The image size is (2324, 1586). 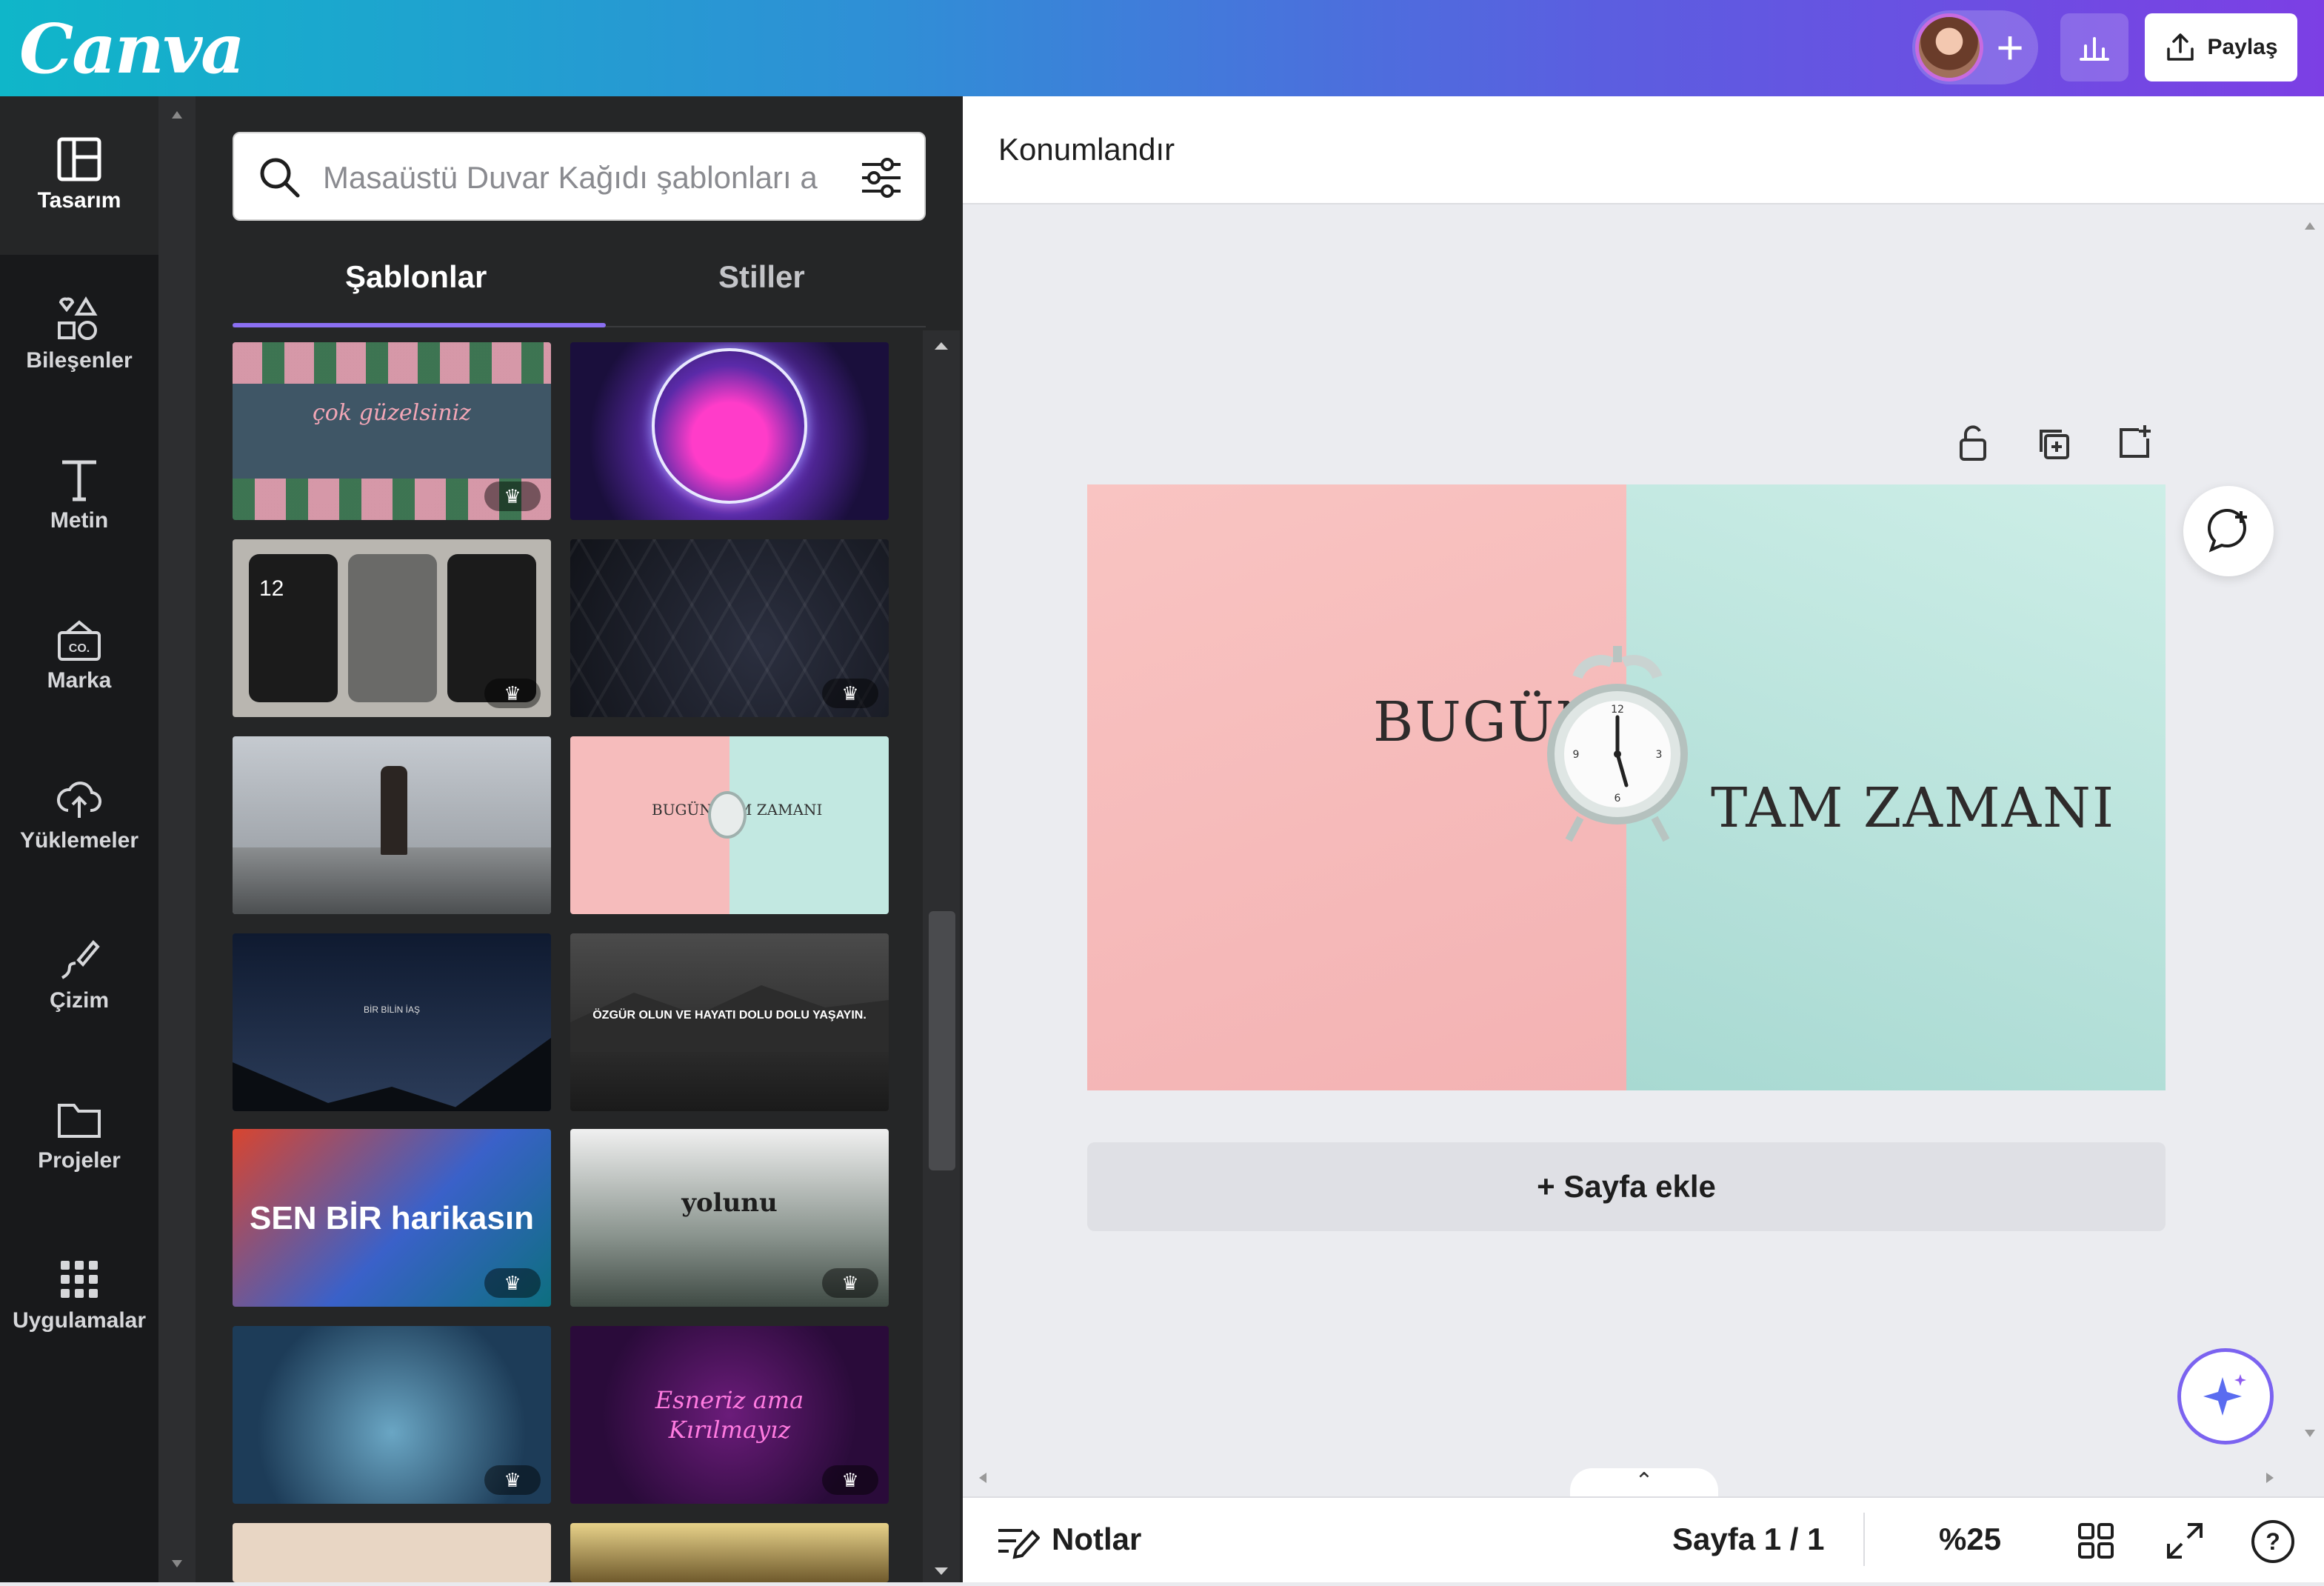 I want to click on sidebar-item-marka: CO. Marka, so click(x=79, y=655).